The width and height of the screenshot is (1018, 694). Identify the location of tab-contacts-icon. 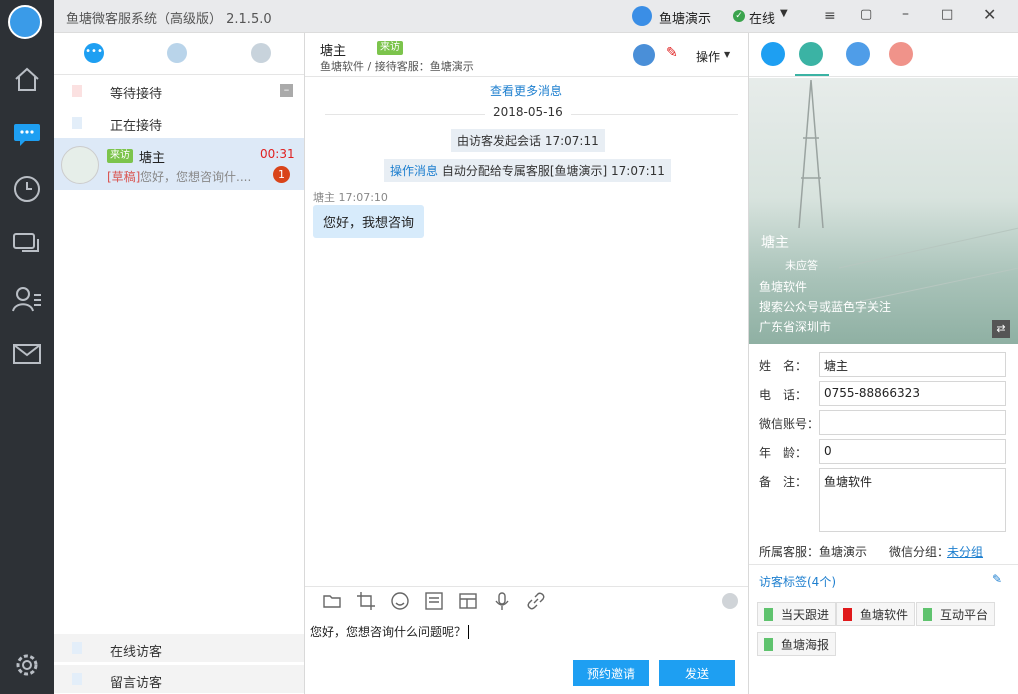
(261, 53).